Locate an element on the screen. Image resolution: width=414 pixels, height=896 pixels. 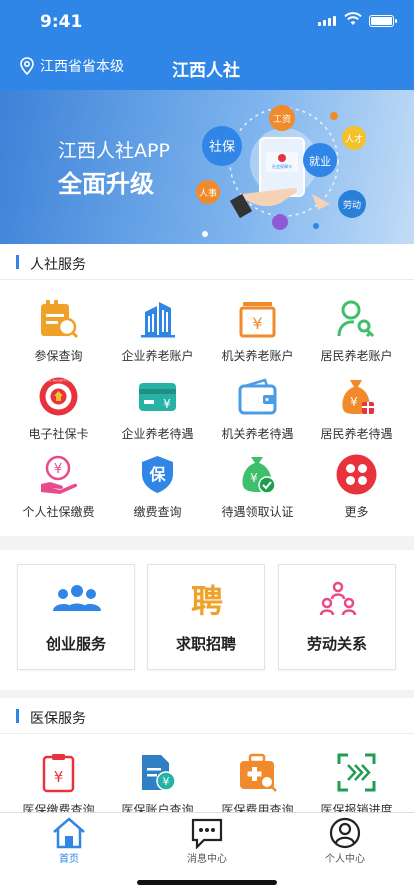
nav-bar: 江西省省本级 江西人社 is located at coordinates (207, 67).